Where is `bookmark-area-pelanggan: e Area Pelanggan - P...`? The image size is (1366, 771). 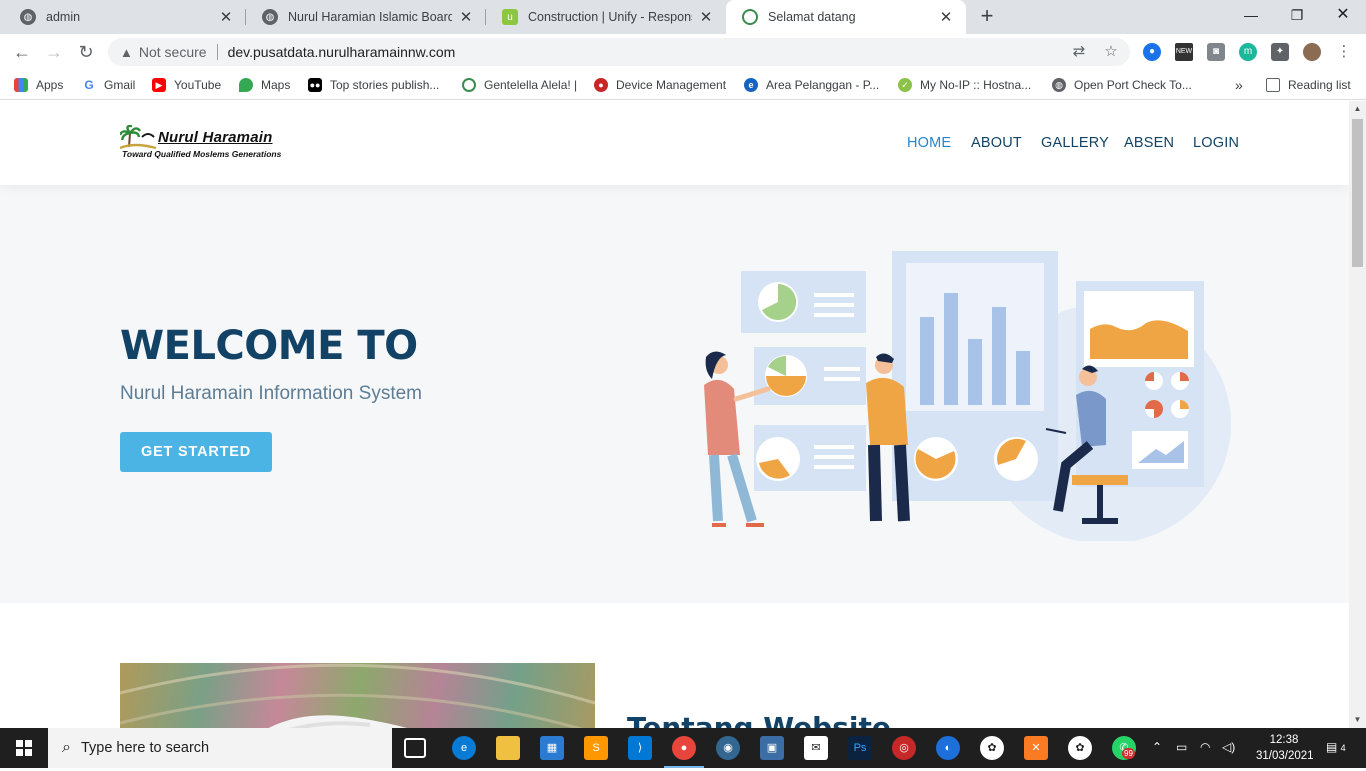 bookmark-area-pelanggan: e Area Pelanggan - P... is located at coordinates (811, 85).